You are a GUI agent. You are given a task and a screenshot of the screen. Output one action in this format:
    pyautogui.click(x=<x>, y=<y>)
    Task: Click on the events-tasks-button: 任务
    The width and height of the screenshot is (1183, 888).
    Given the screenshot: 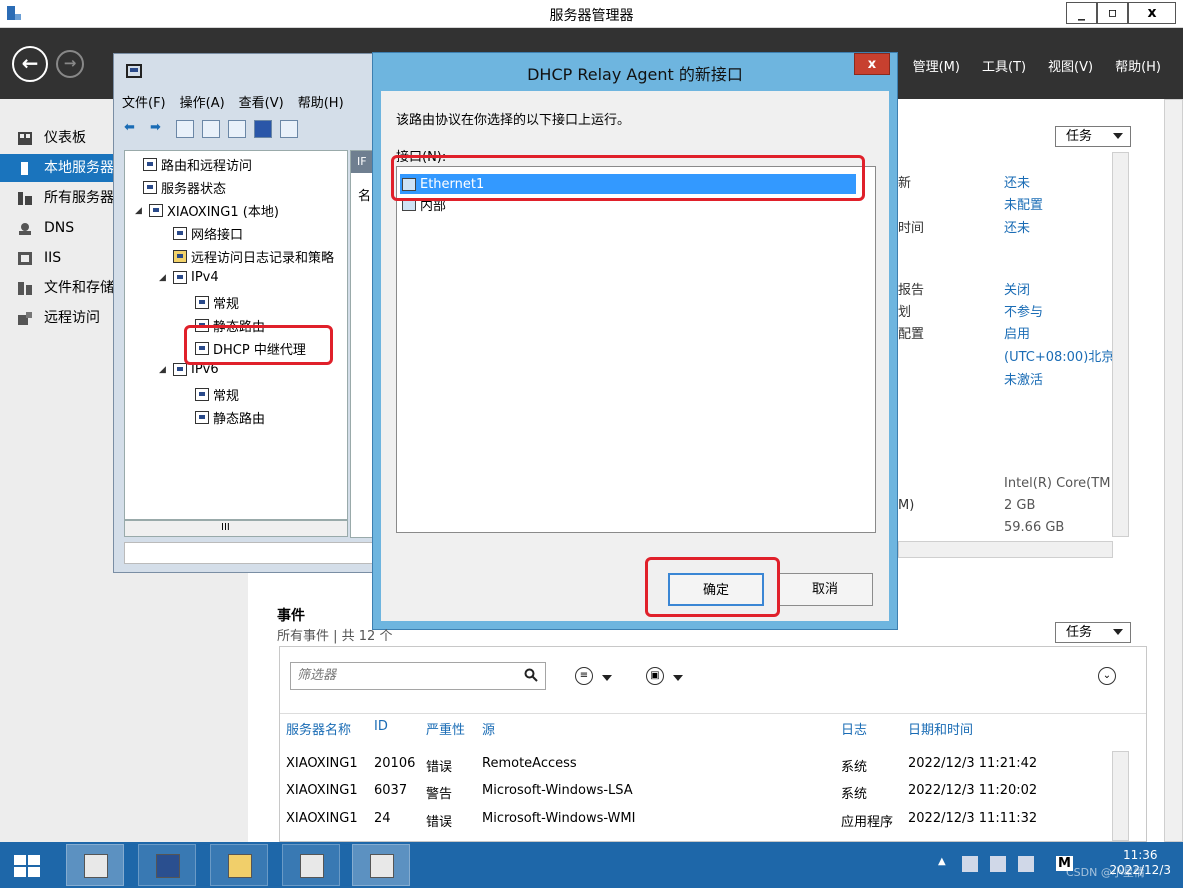 What is the action you would take?
    pyautogui.click(x=1093, y=632)
    